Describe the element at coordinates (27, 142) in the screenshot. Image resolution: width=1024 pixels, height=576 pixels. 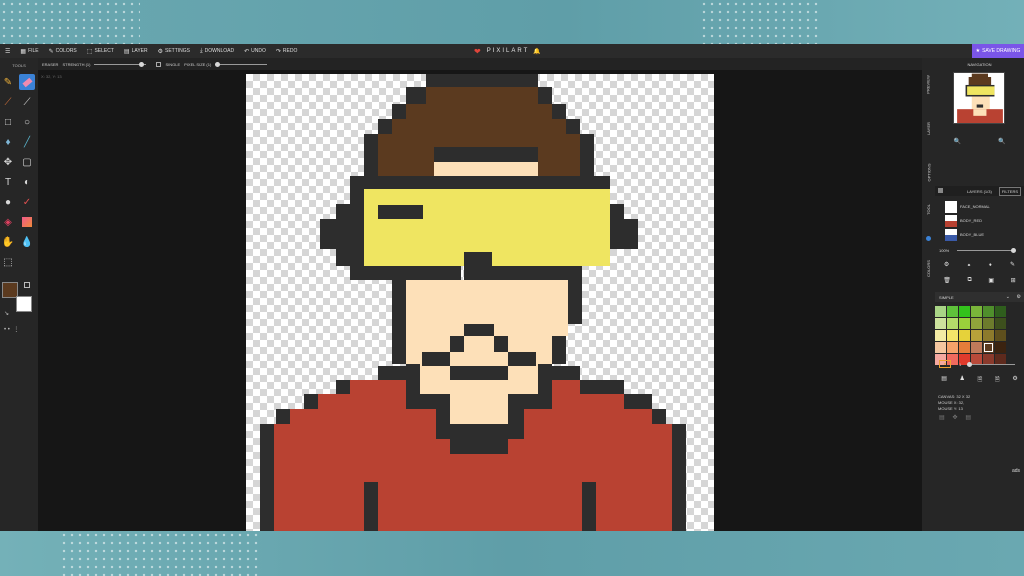
I see `brush-icon: ╱` at that location.